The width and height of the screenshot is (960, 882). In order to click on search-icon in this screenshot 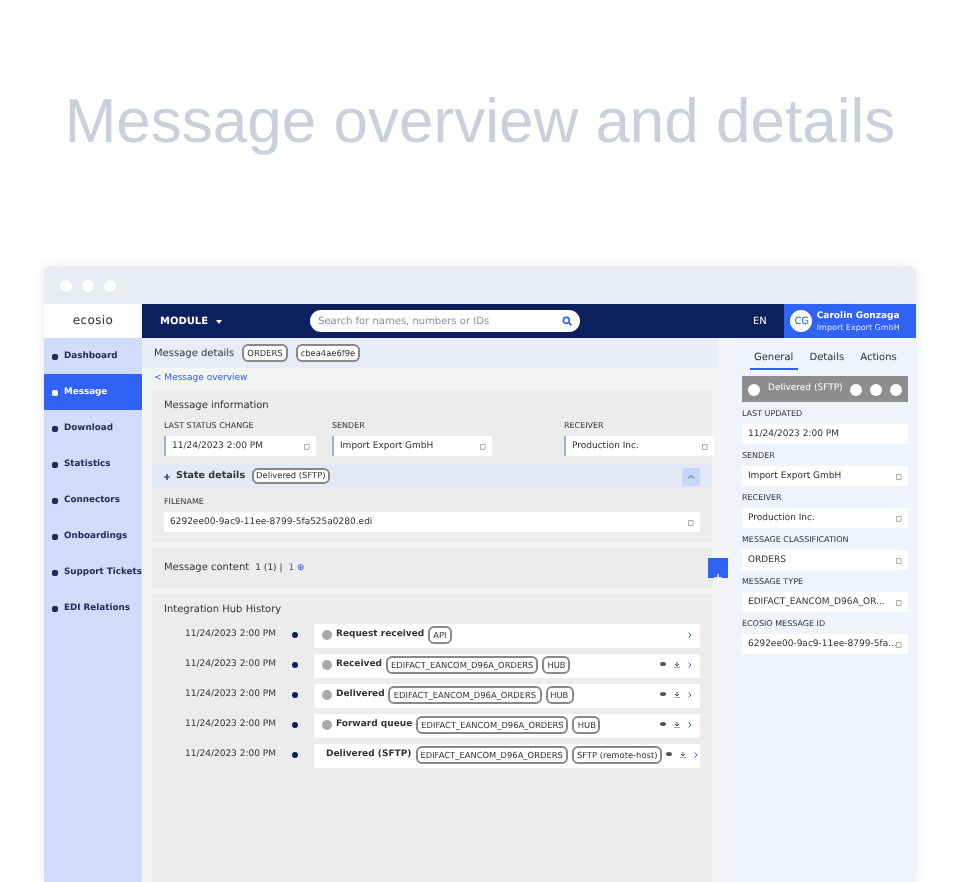, I will do `click(567, 321)`.